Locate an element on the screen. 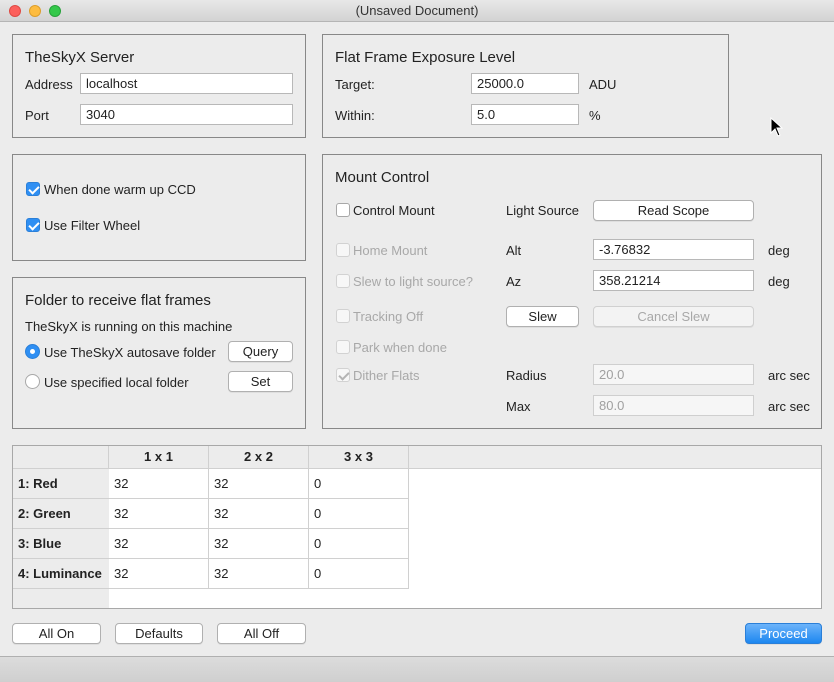 The height and width of the screenshot is (682, 834). mount-heading: Mount Control is located at coordinates (382, 177).